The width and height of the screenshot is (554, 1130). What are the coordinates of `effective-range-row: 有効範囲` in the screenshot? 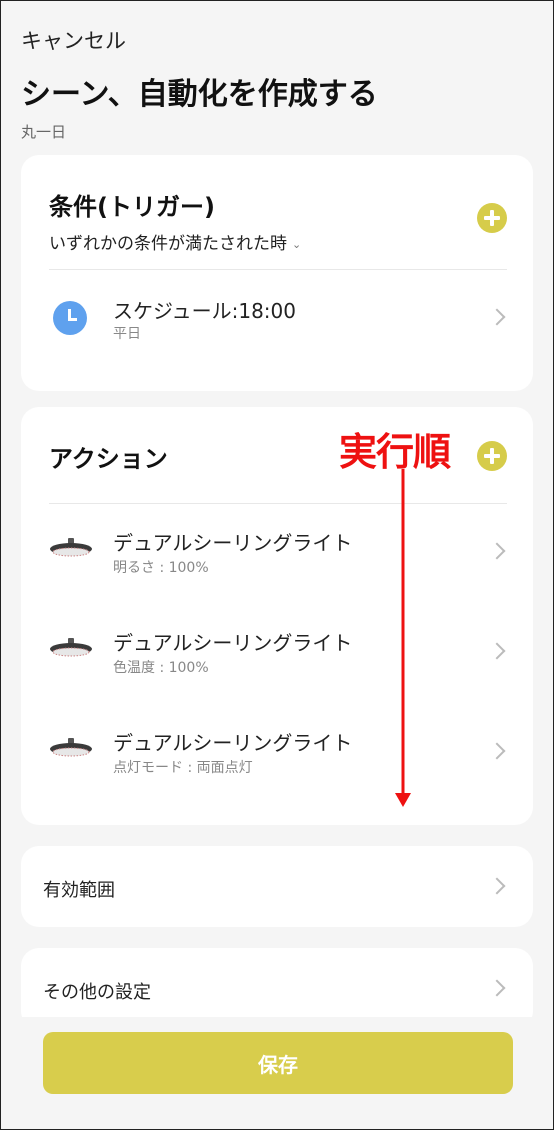 It's located at (277, 886).